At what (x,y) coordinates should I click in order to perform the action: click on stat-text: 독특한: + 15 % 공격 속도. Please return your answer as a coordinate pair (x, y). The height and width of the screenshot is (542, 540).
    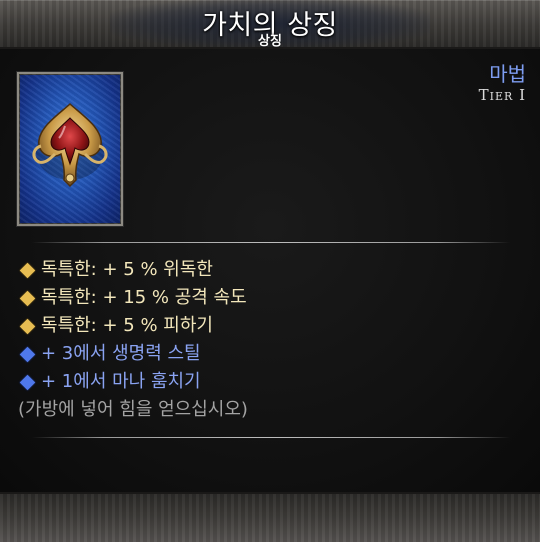
    Looking at the image, I should click on (144, 297).